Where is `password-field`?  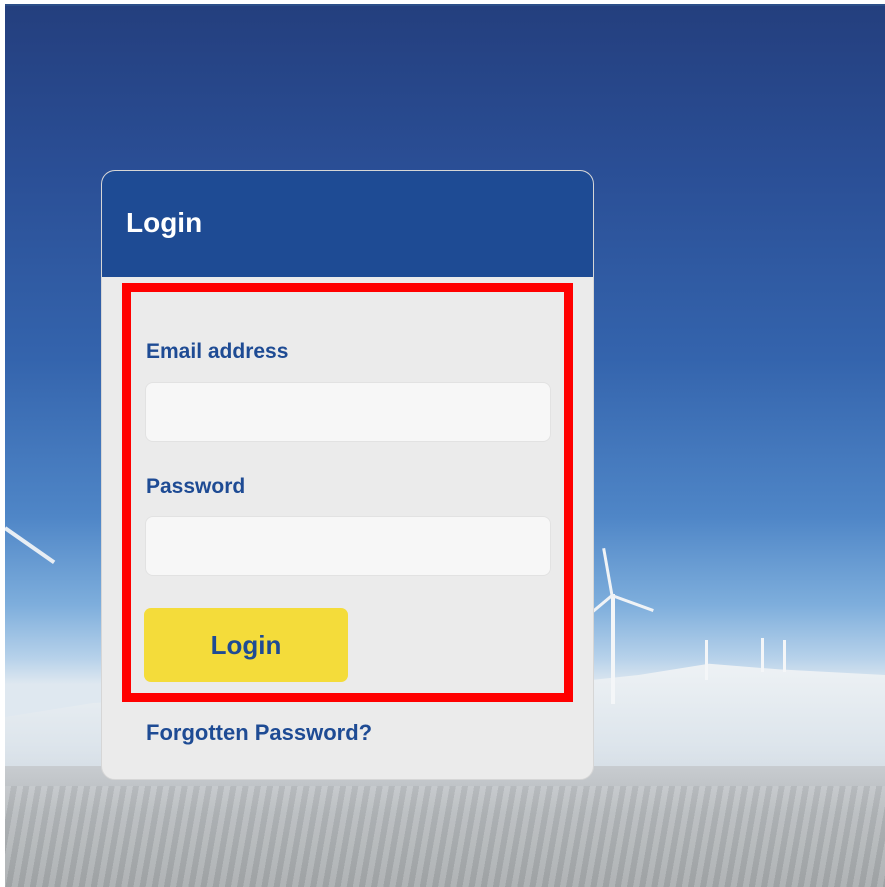 password-field is located at coordinates (348, 546).